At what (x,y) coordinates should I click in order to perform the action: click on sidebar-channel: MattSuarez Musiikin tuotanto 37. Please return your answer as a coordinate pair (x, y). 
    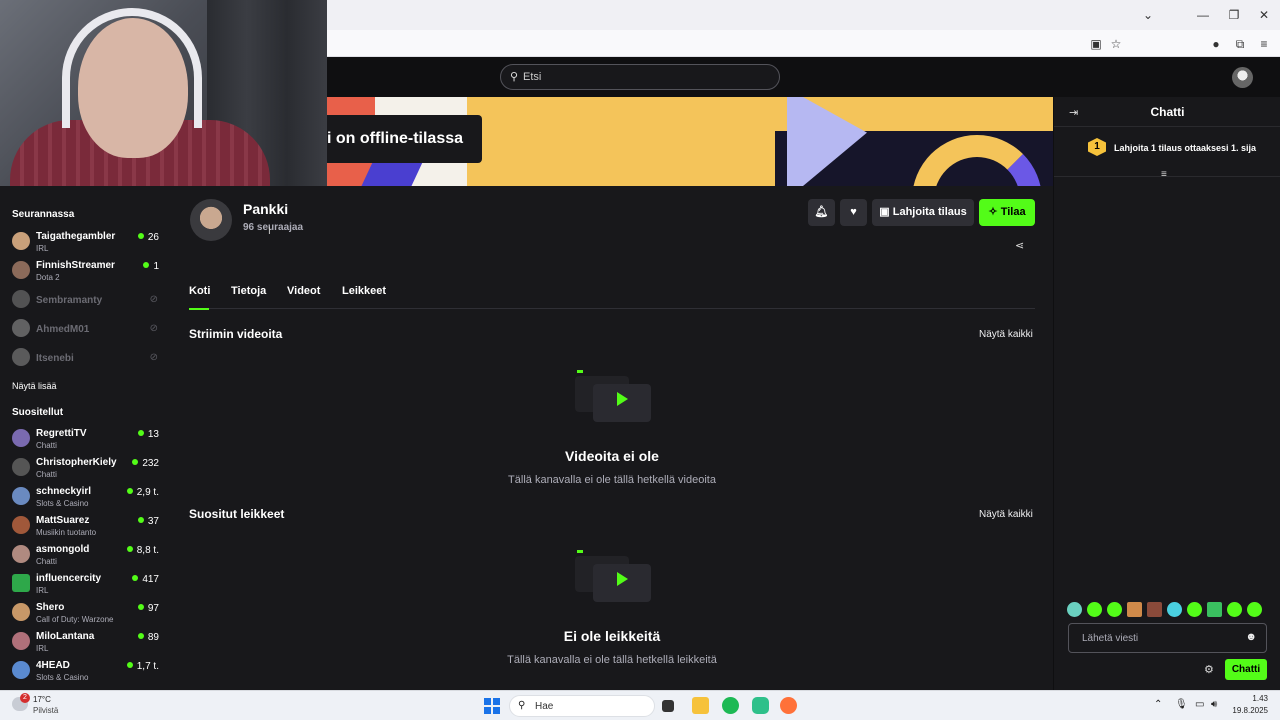
    Looking at the image, I should click on (85, 526).